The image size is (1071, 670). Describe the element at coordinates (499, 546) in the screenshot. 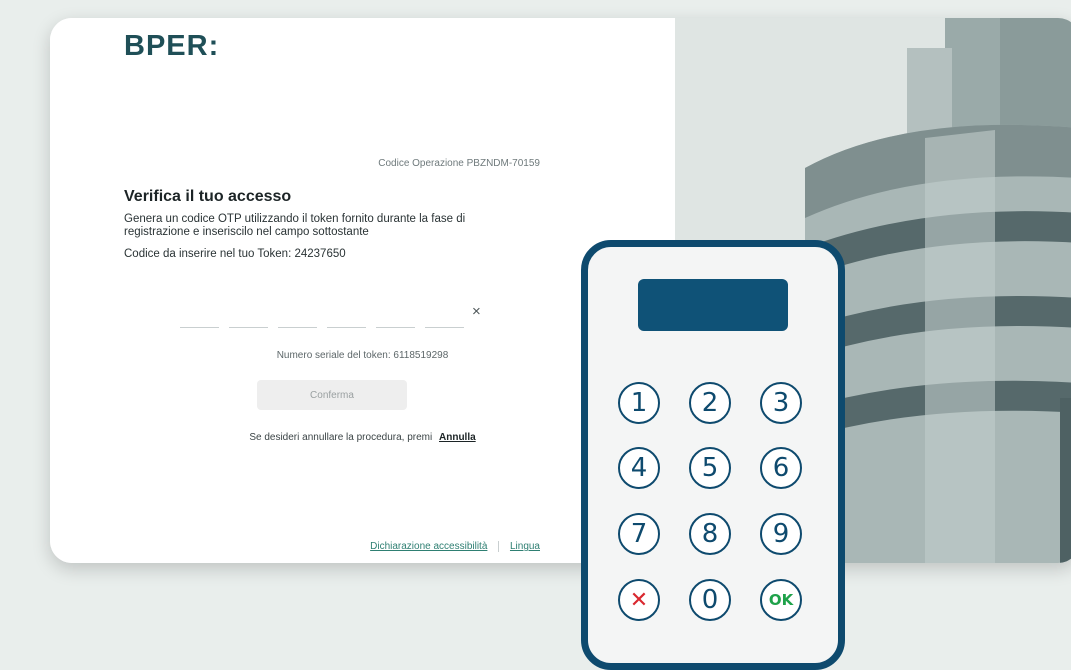

I see `footer-divider` at that location.